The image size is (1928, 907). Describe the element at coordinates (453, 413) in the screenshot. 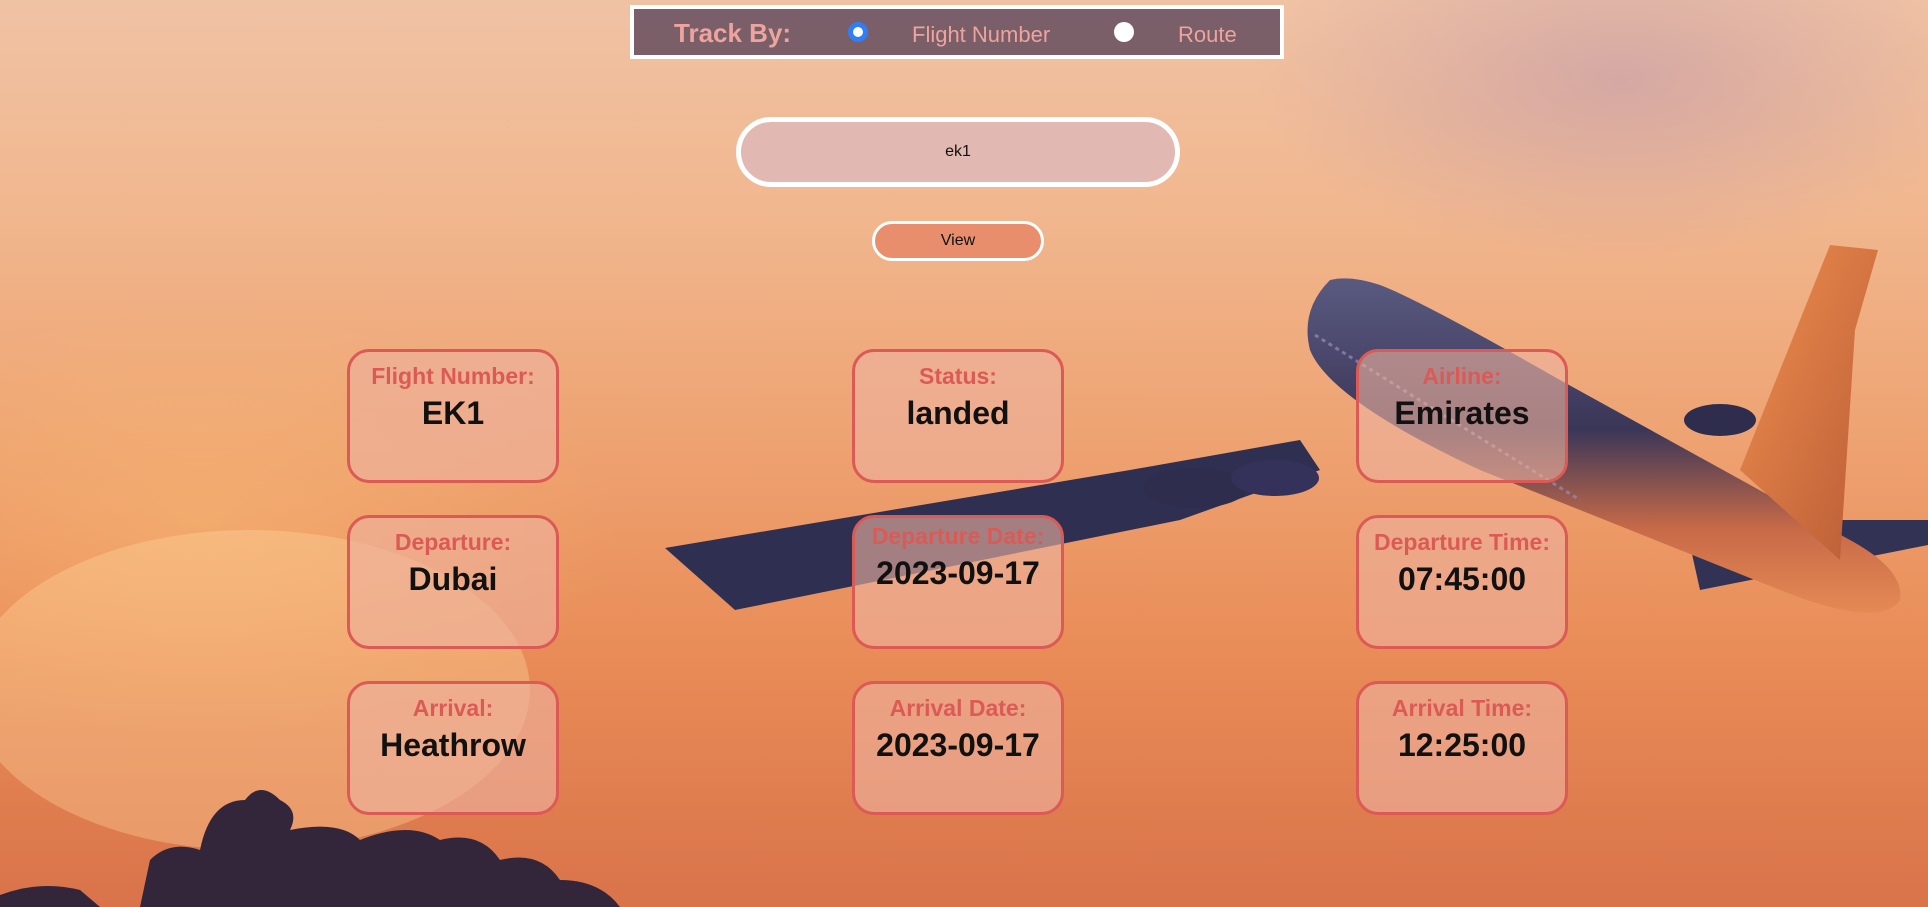

I see `card-value: EK1` at that location.